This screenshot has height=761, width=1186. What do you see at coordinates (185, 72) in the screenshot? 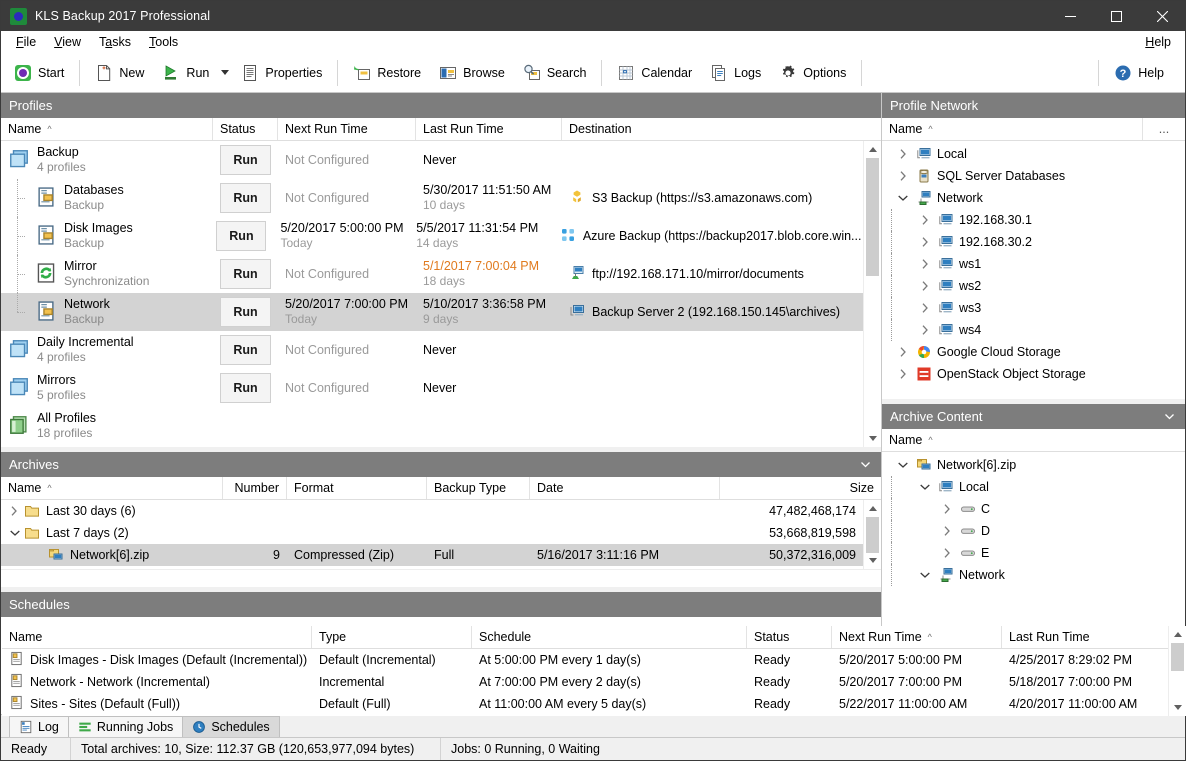
I see `run-button: Run` at bounding box center [185, 72].